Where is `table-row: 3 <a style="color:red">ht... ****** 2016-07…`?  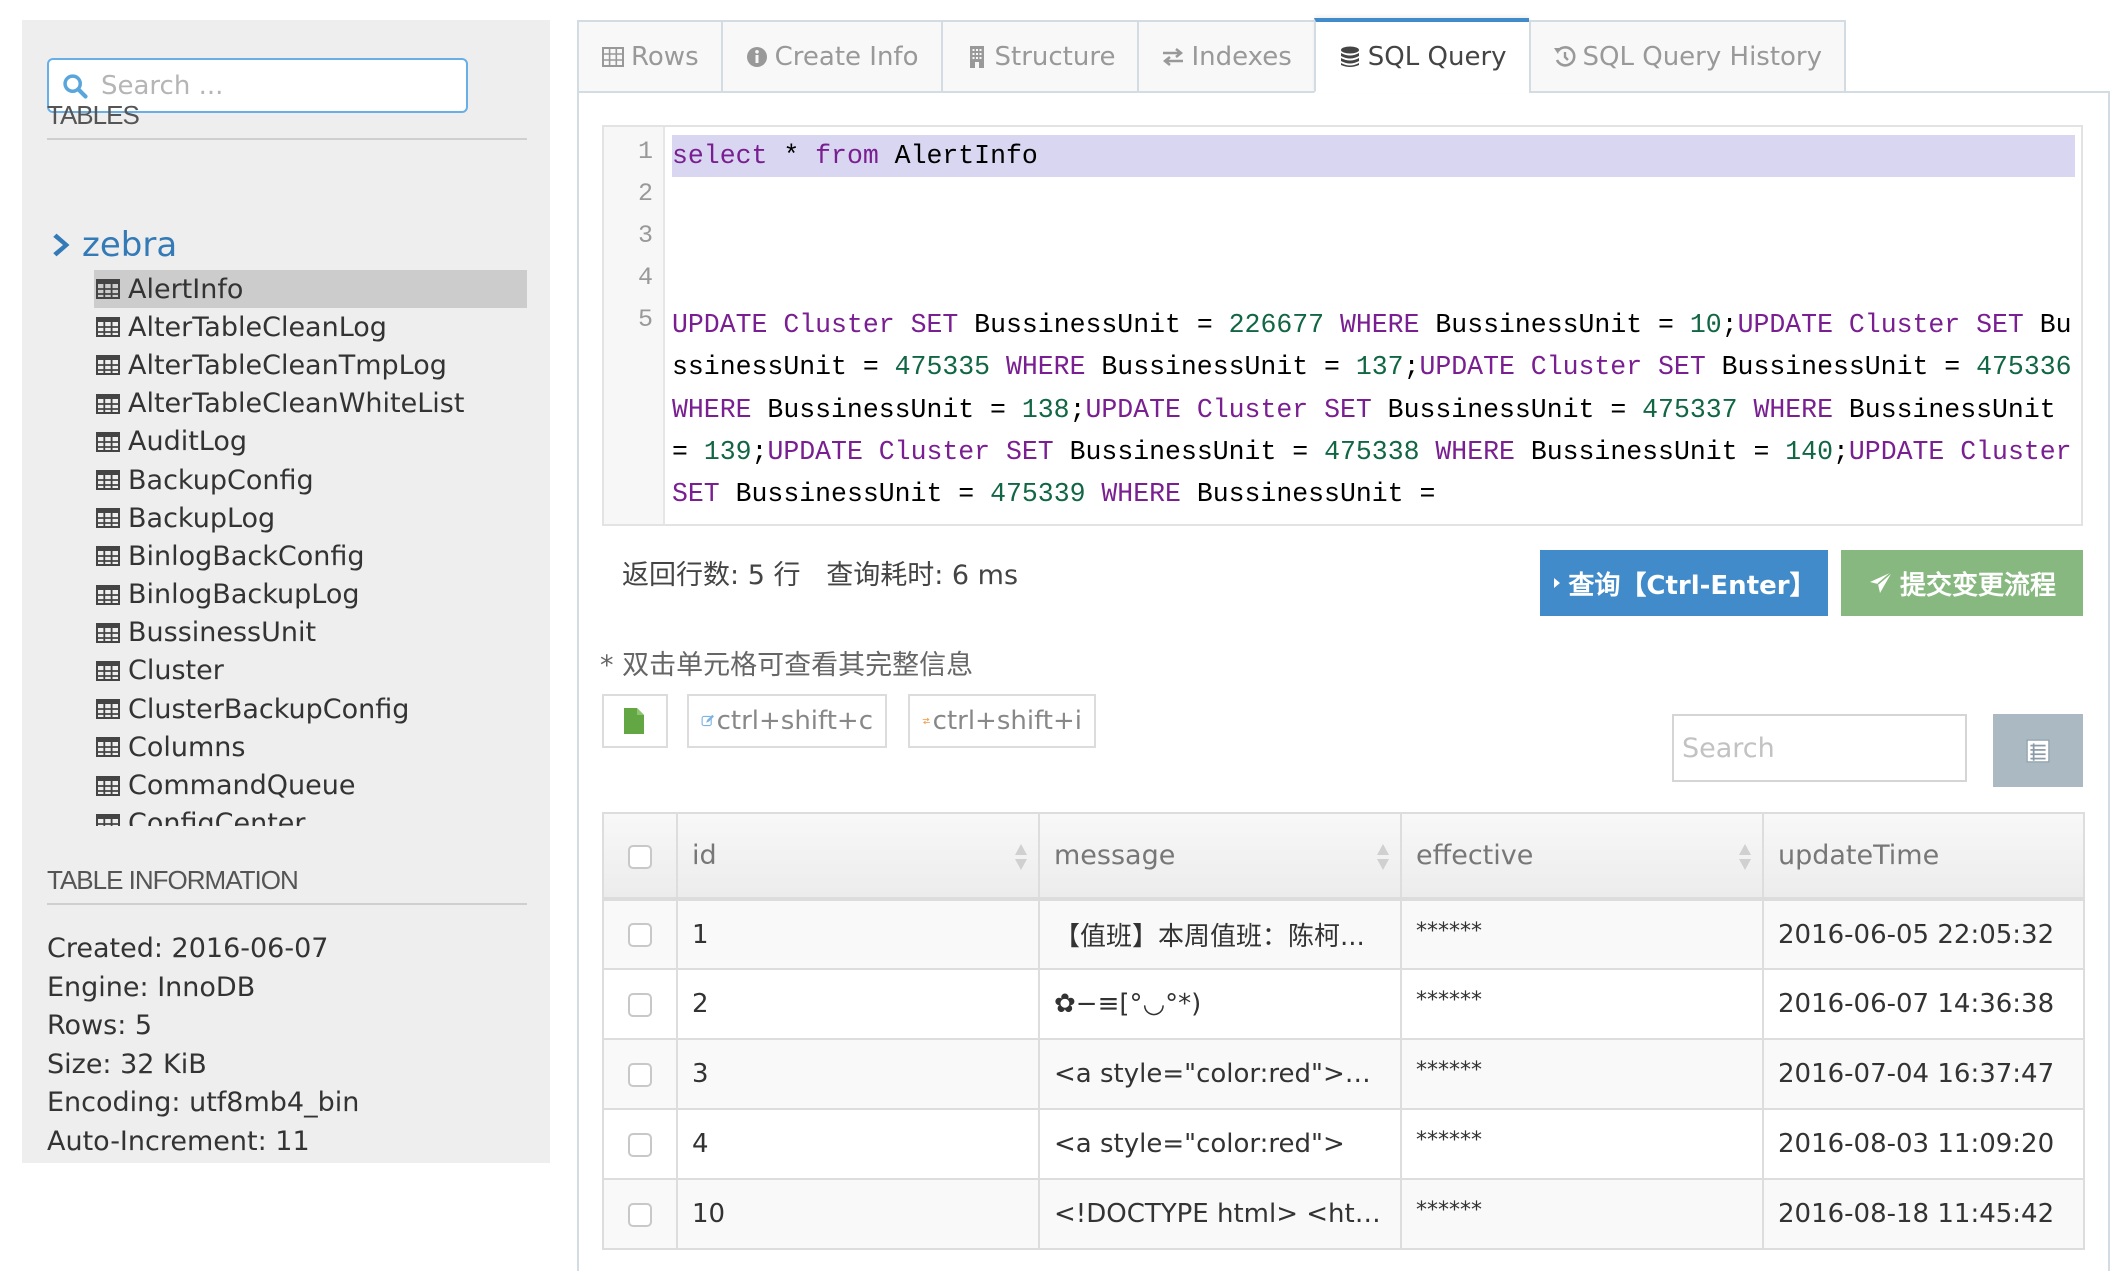
table-row: 3 <a style="color:red">ht... ****** 2016-07… is located at coordinates (1343, 1074).